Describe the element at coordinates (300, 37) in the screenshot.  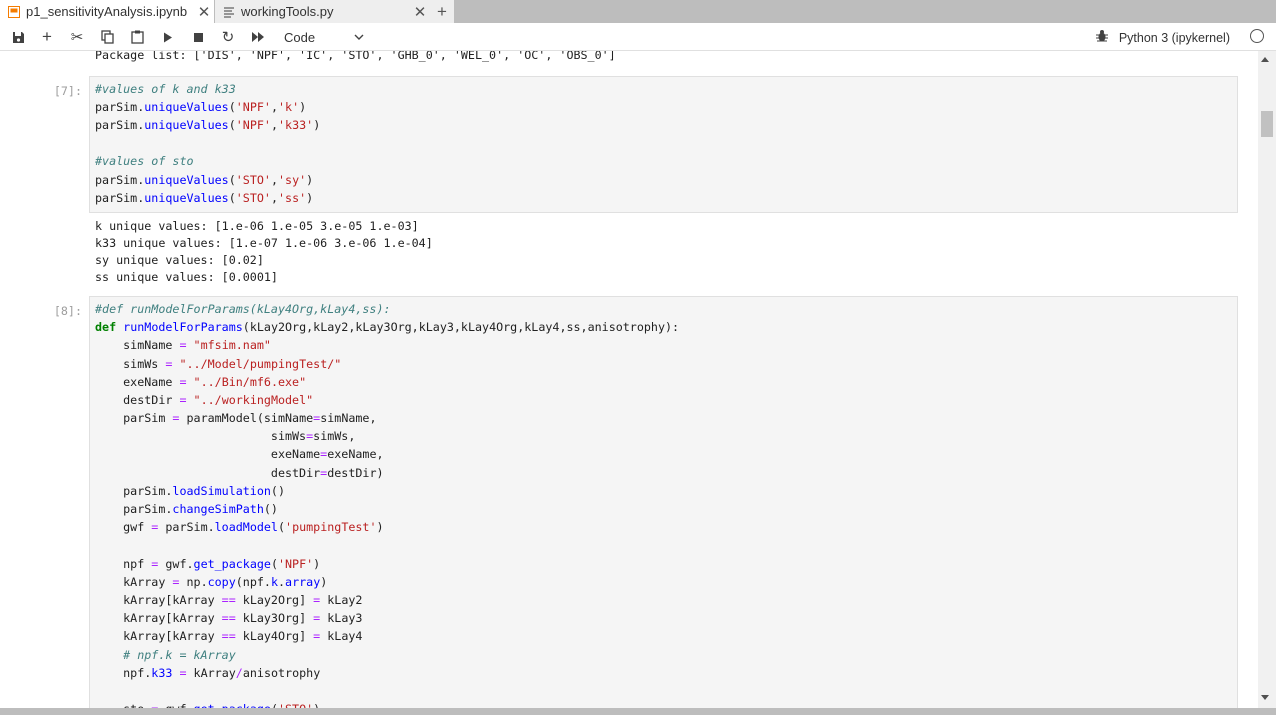
I see `cell-type-value: Code` at that location.